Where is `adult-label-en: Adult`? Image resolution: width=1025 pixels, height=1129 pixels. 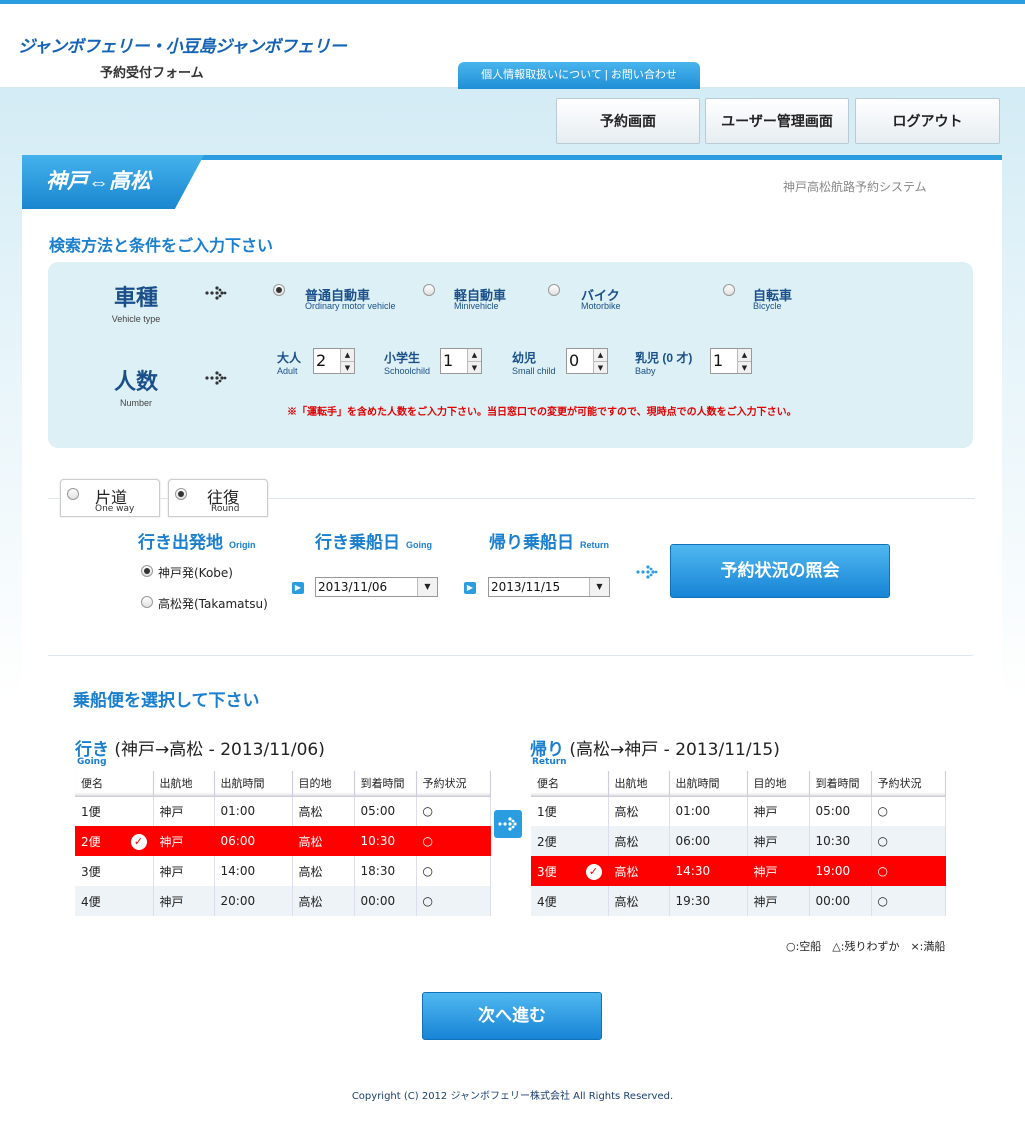
adult-label-en: Adult is located at coordinates (287, 371).